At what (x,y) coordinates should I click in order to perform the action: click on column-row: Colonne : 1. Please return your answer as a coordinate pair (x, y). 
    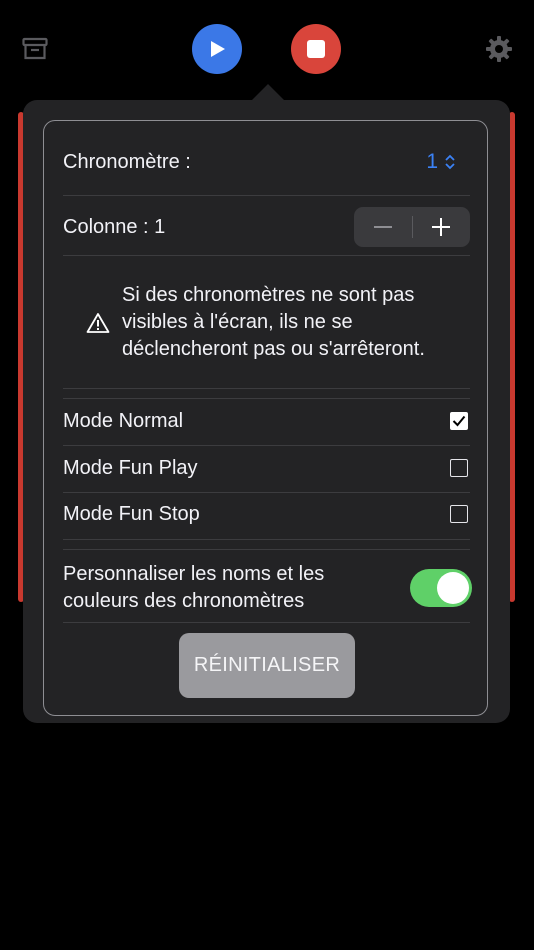
    Looking at the image, I should click on (266, 227).